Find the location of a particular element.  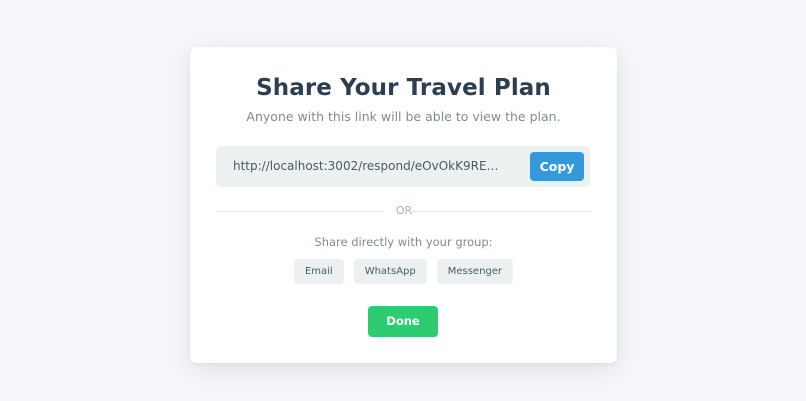

share-direct-label: Share directly with your group: is located at coordinates (403, 242).